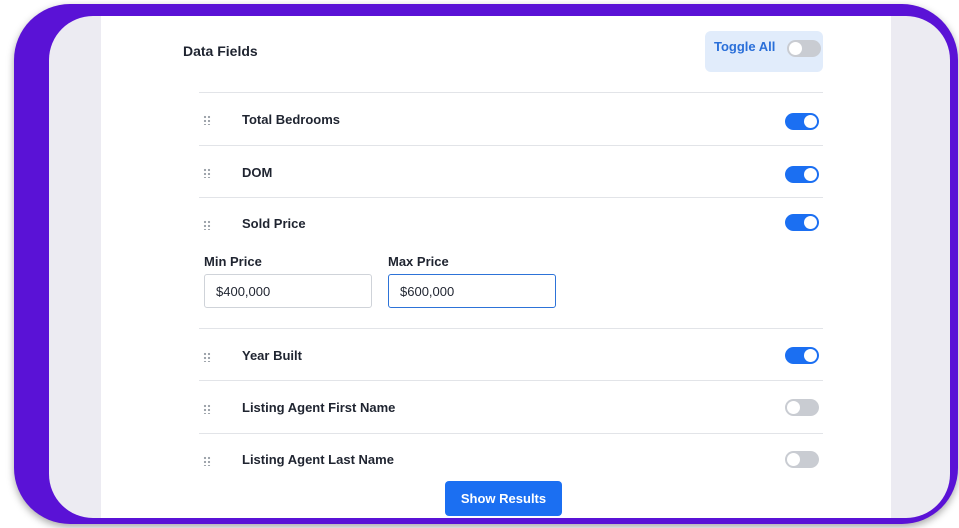 The width and height of the screenshot is (959, 528). What do you see at coordinates (802, 459) in the screenshot?
I see `field-toggle-listing-agent-last-name` at bounding box center [802, 459].